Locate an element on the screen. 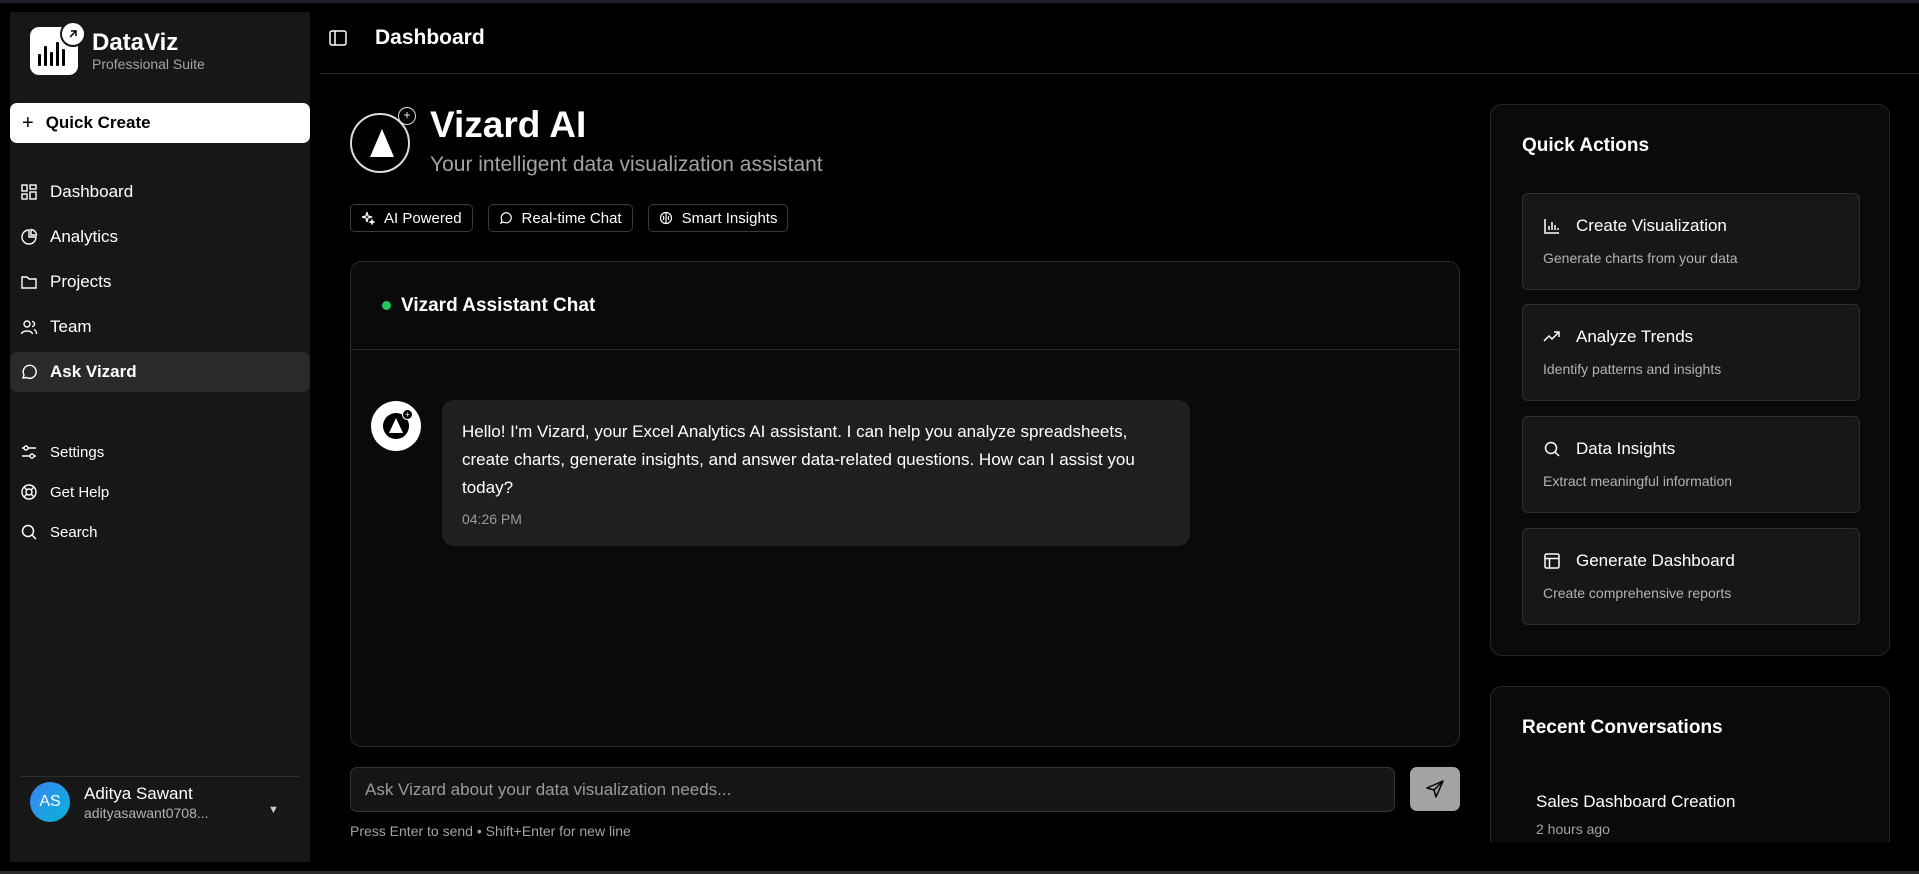 Image resolution: width=1919 pixels, height=874 pixels. chip-real-time-chat: Real-time Chat is located at coordinates (560, 218).